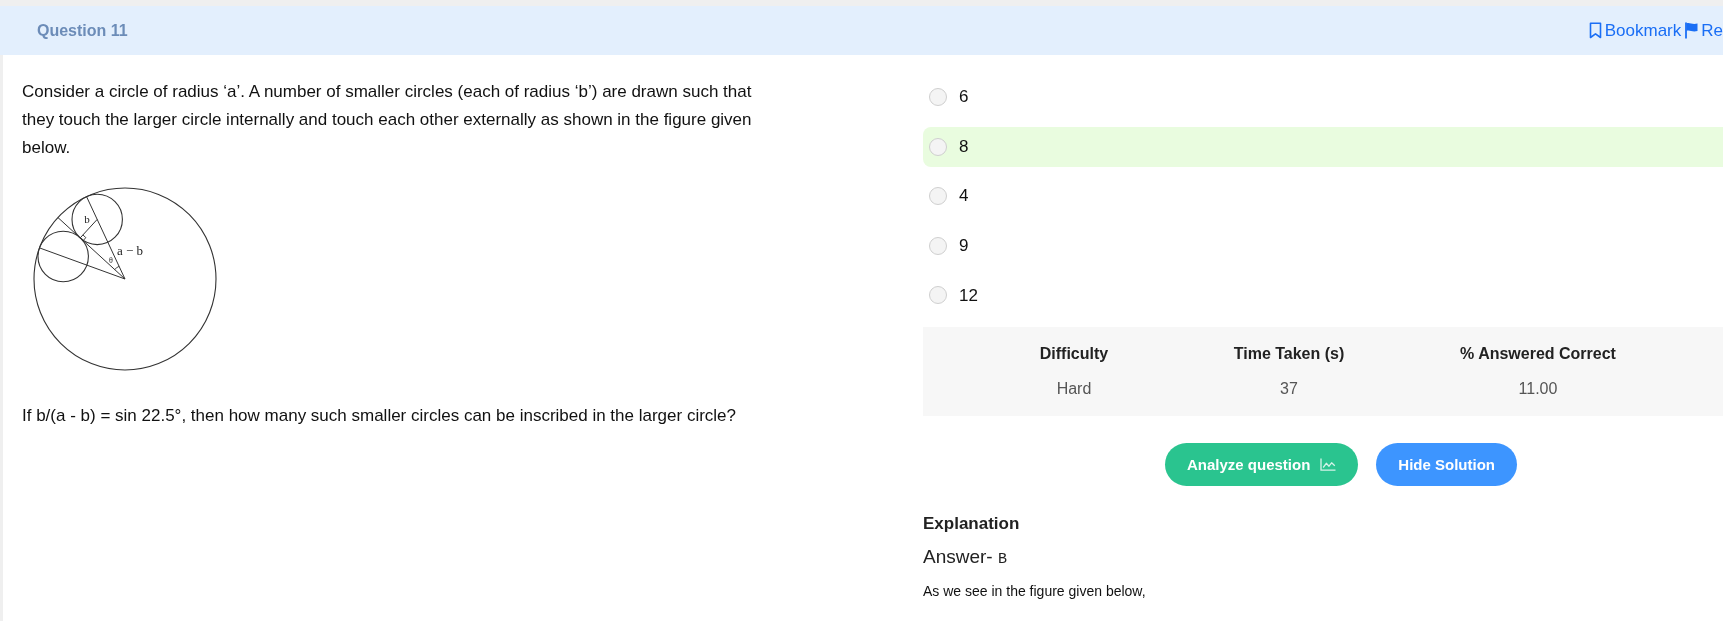 Image resolution: width=1723 pixels, height=621 pixels. Describe the element at coordinates (87, 219) in the screenshot. I see `radius-label: b` at that location.